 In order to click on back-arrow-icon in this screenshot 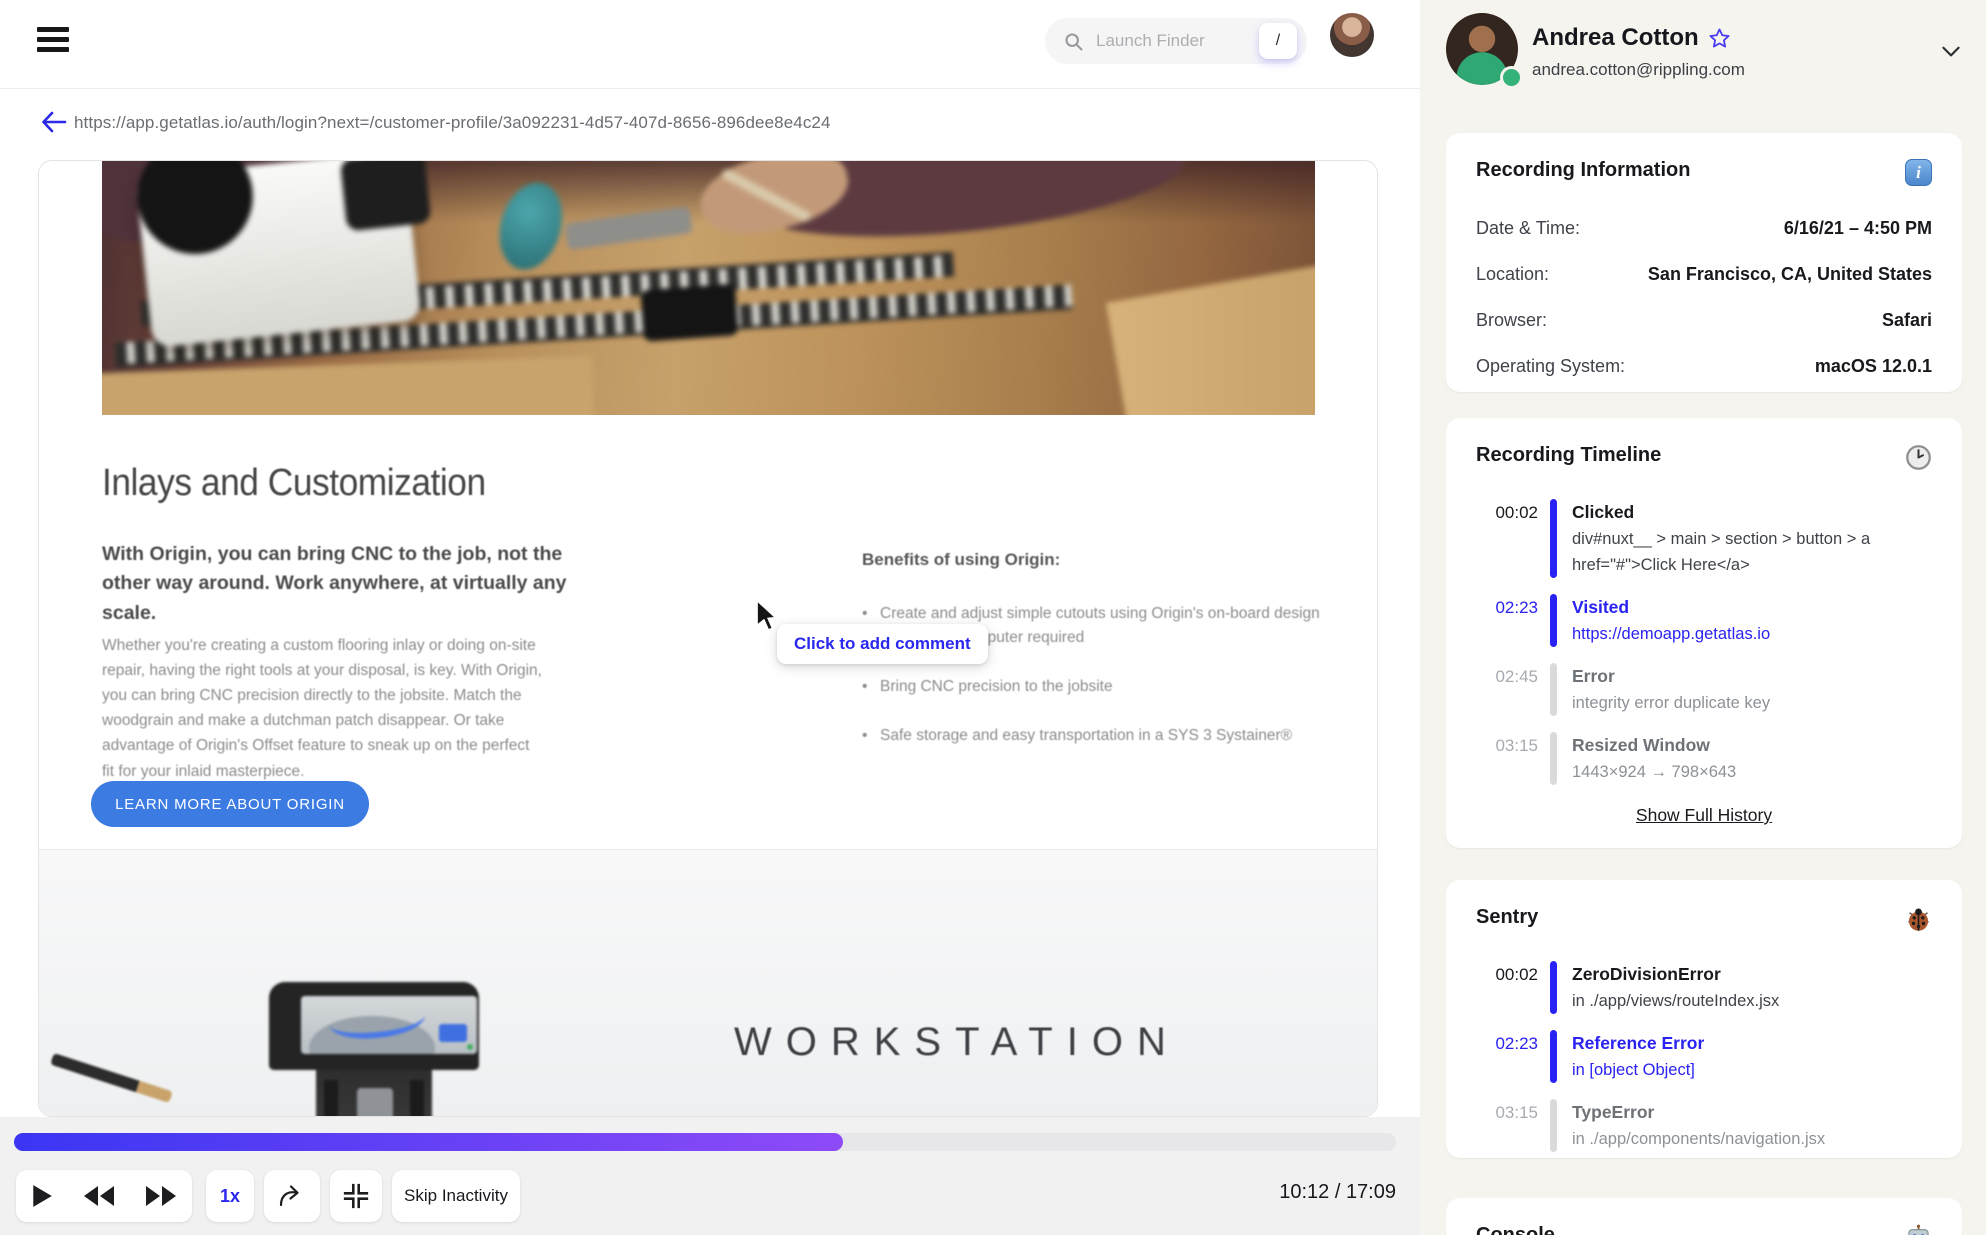, I will do `click(54, 122)`.